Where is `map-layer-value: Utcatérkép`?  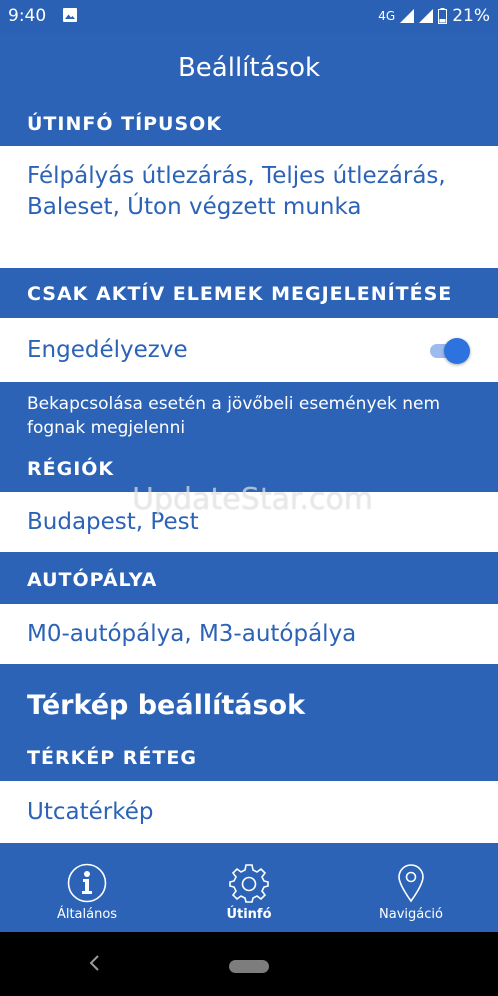 map-layer-value: Utcatérkép is located at coordinates (90, 812).